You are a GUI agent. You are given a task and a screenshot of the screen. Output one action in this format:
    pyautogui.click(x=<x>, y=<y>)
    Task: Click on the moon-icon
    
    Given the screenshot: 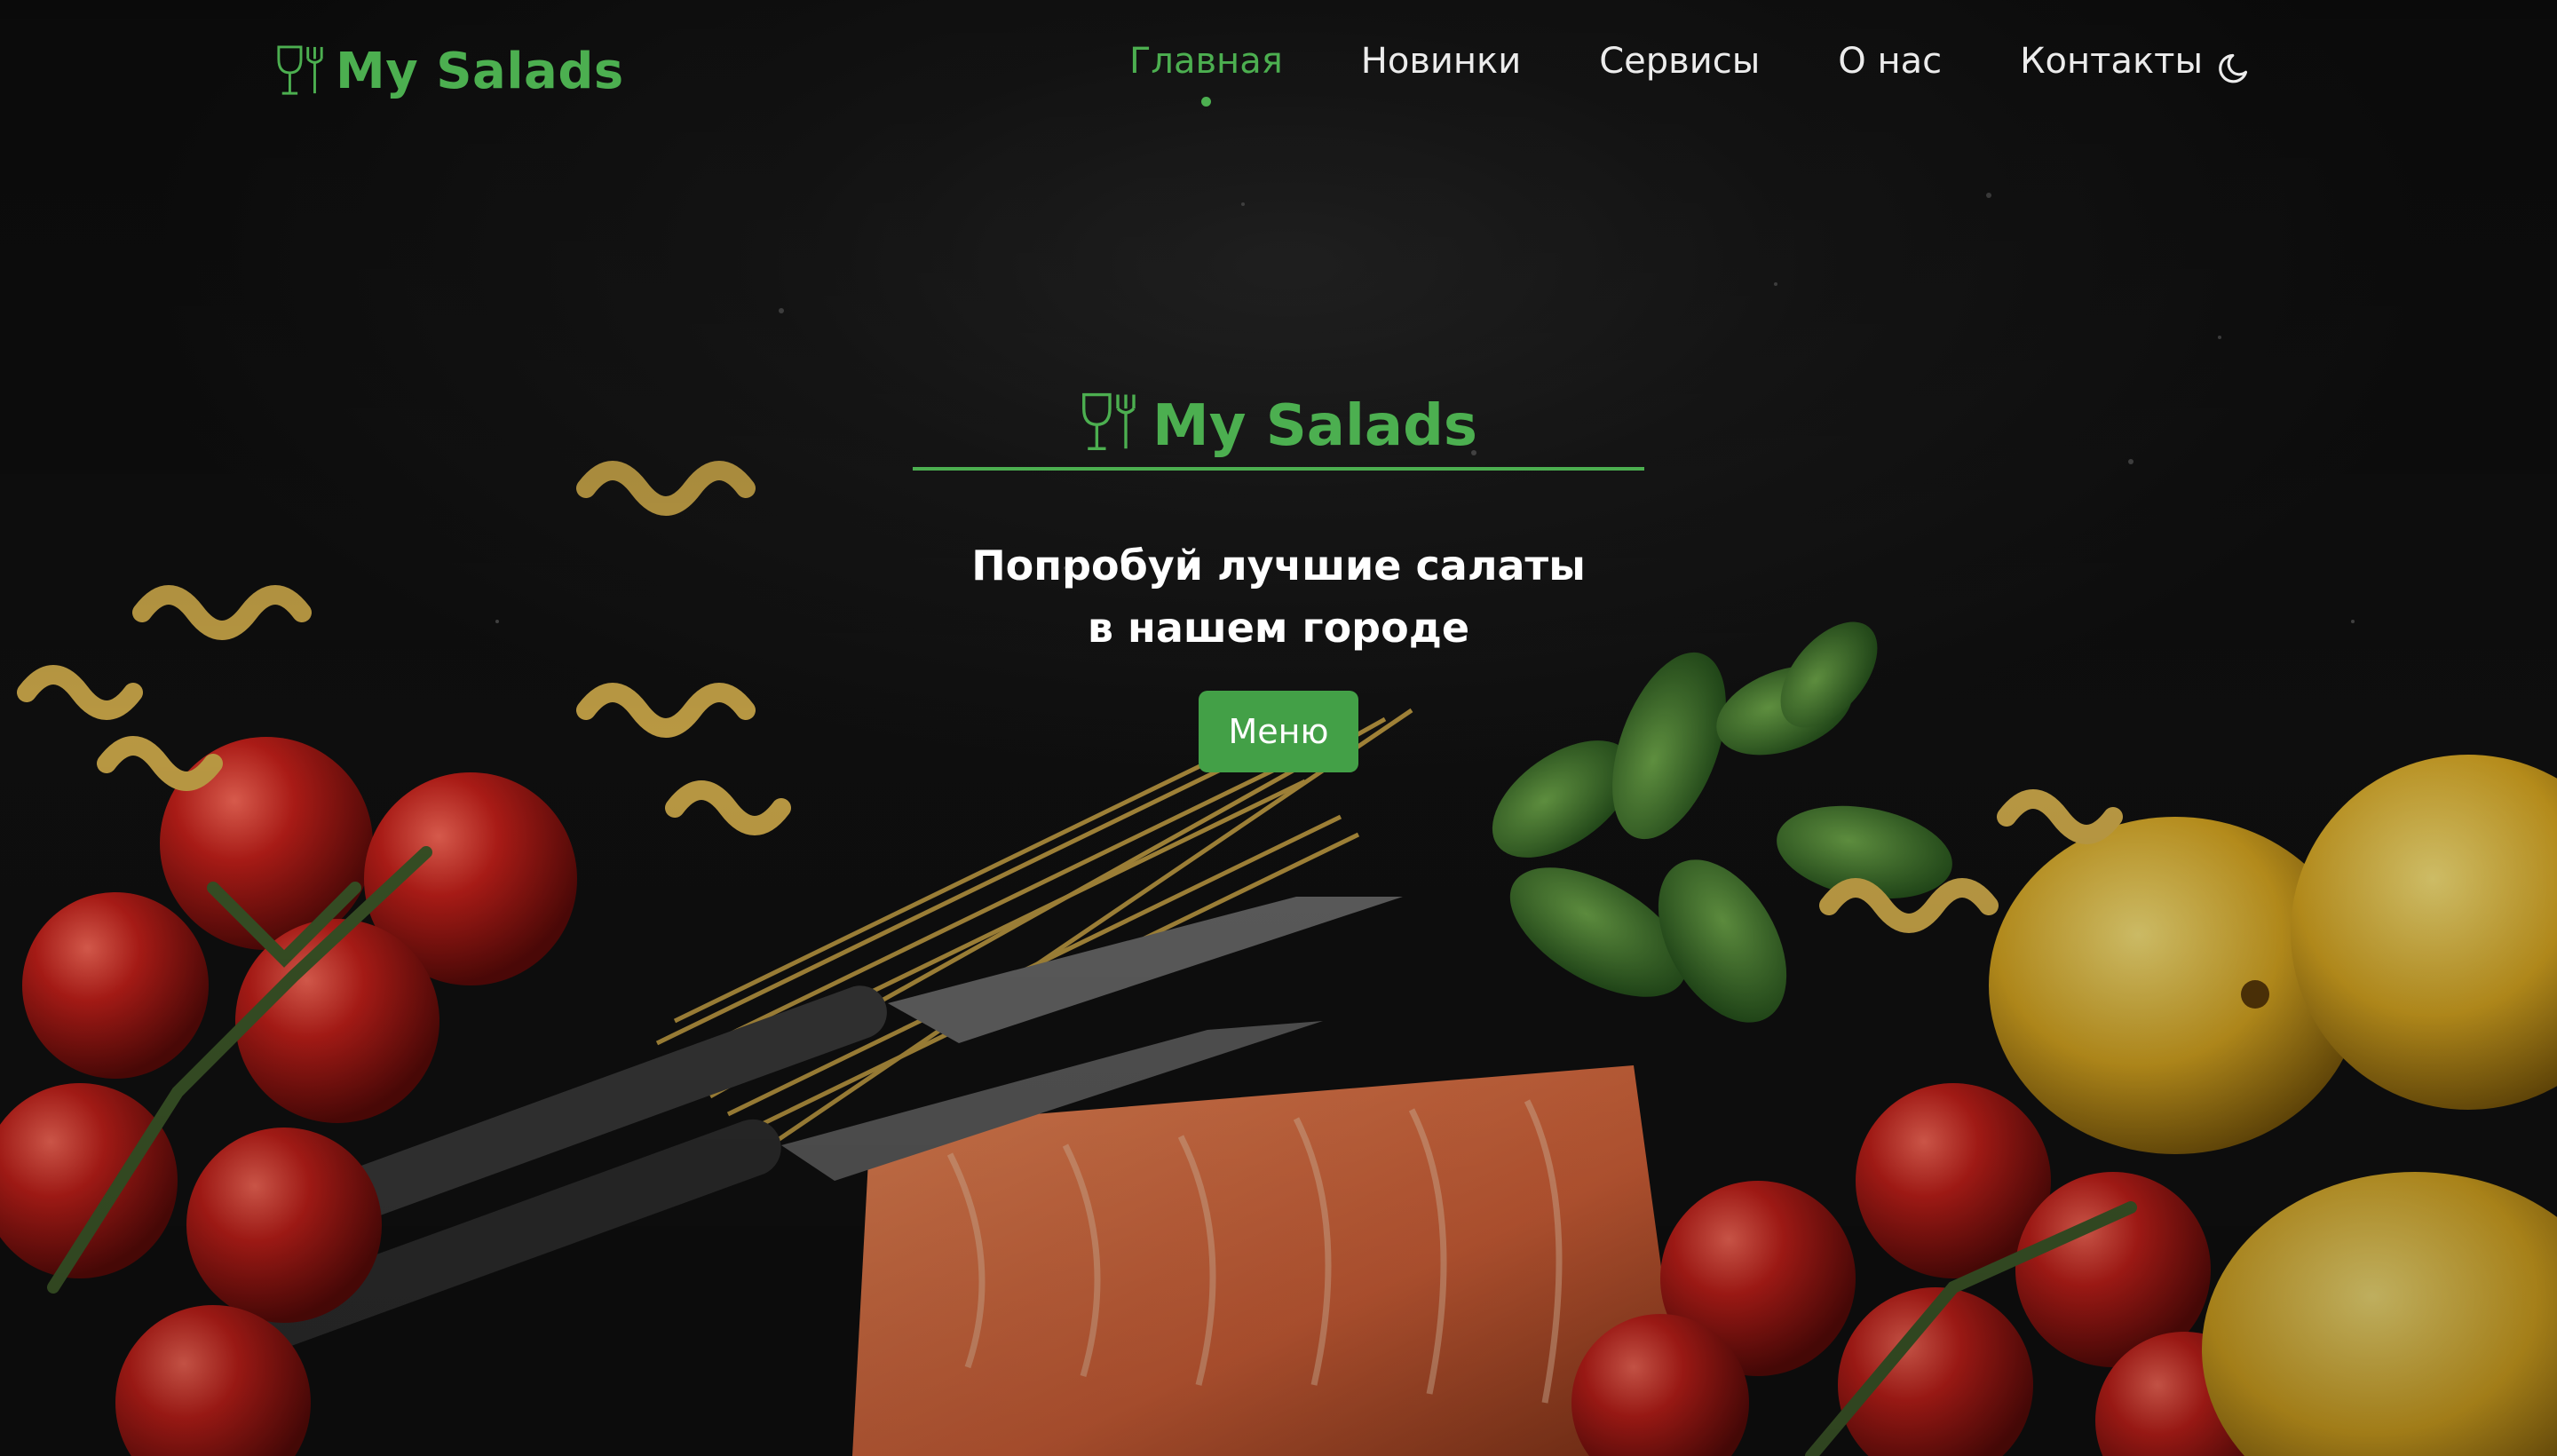 What is the action you would take?
    pyautogui.click(x=2236, y=66)
    